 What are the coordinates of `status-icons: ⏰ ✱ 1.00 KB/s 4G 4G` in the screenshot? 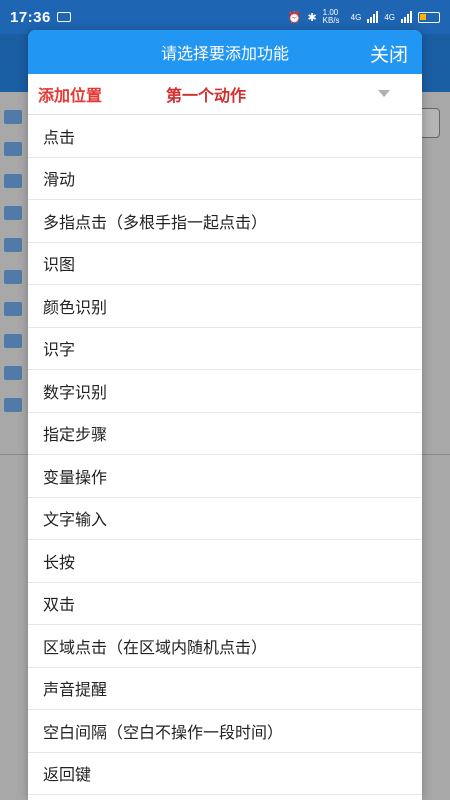 It's located at (364, 17).